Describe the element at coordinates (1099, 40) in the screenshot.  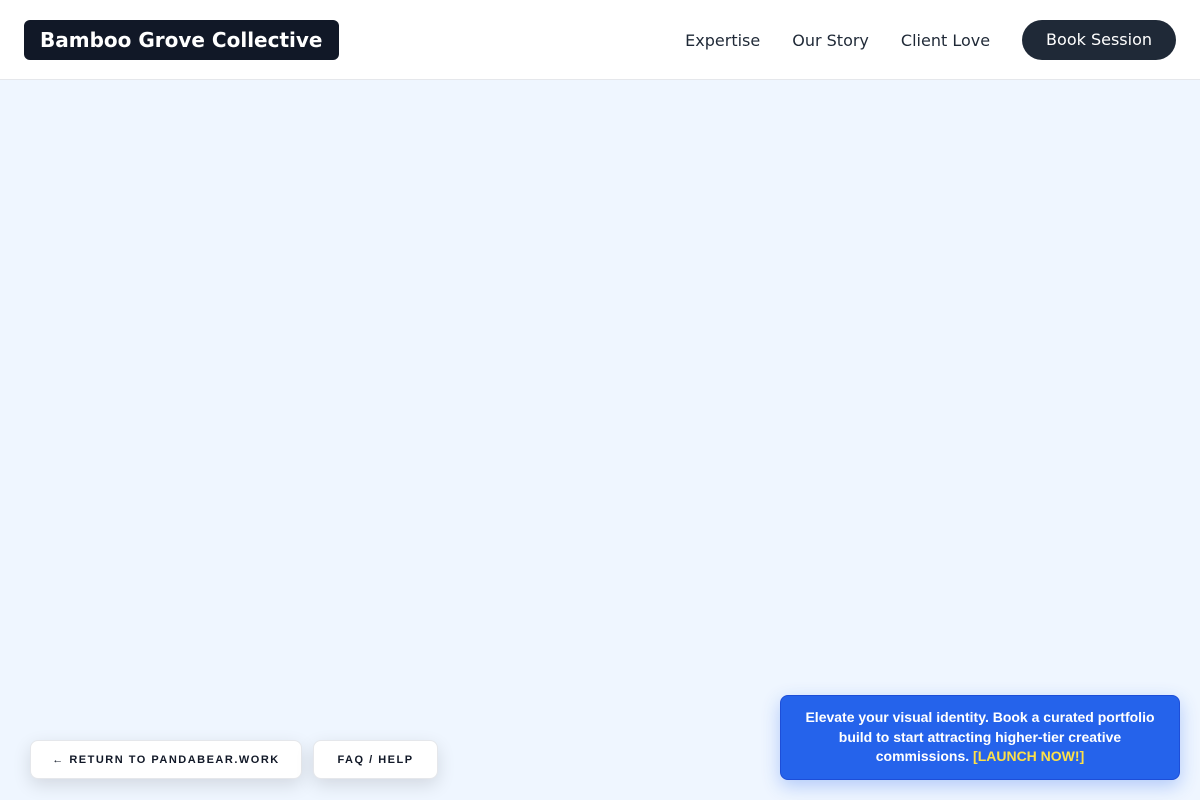
I see `book-session-button: Book Session` at that location.